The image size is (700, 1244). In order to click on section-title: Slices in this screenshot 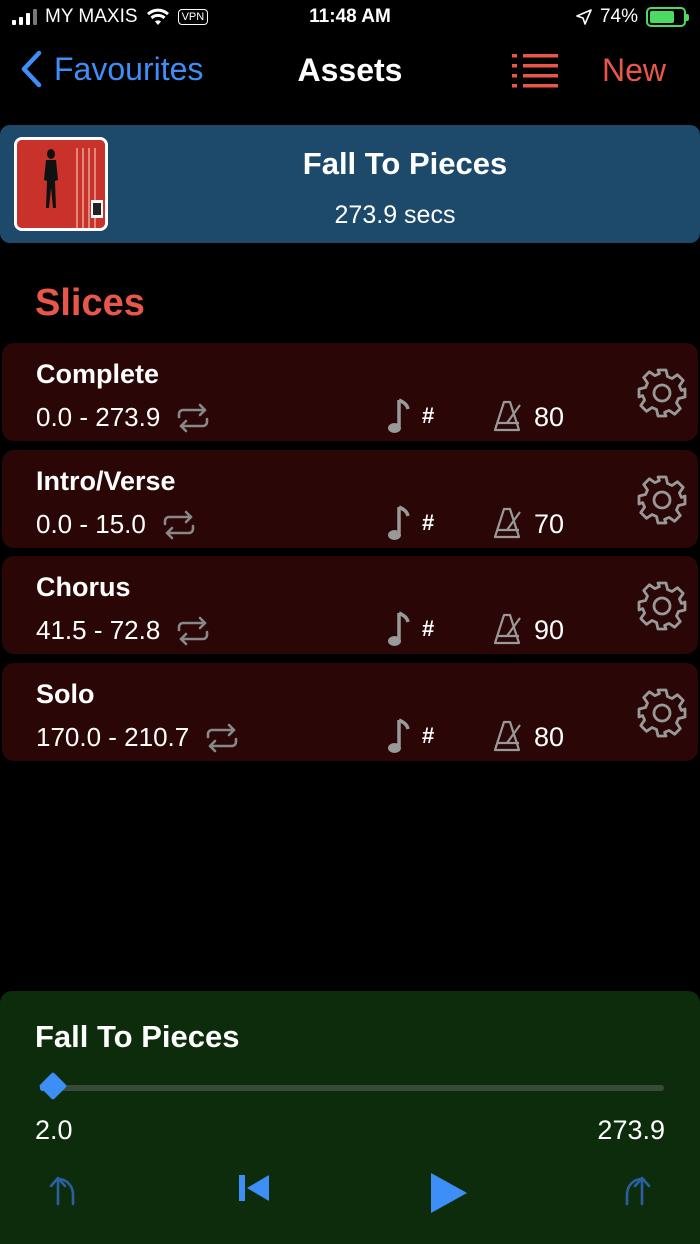, I will do `click(90, 303)`.